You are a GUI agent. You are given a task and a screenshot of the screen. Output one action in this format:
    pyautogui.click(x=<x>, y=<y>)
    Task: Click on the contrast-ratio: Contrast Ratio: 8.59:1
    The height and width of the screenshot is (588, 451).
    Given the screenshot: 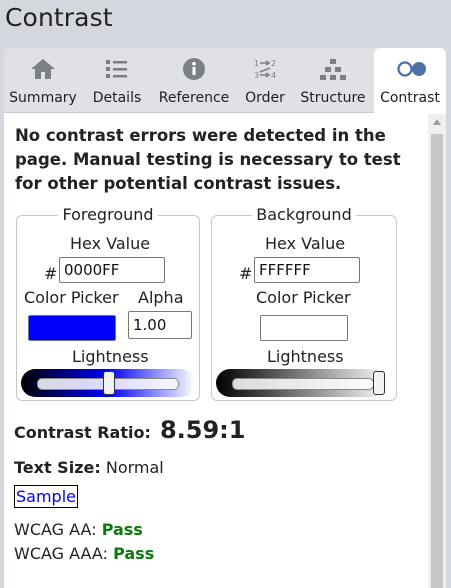 What is the action you would take?
    pyautogui.click(x=129, y=430)
    